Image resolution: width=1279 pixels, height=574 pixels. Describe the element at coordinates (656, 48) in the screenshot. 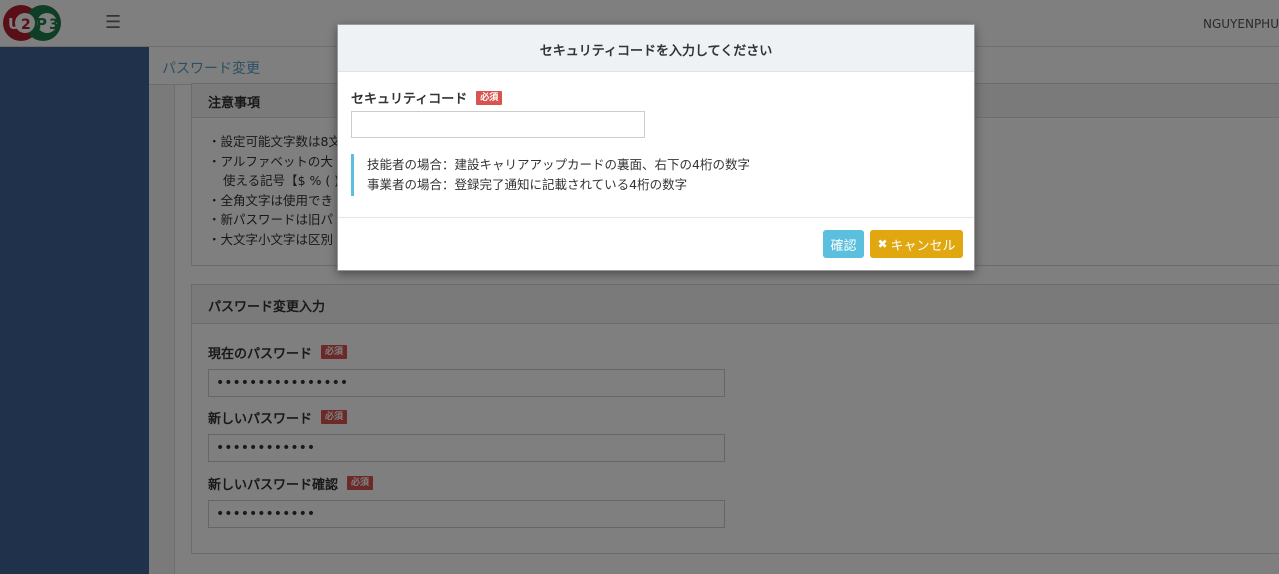

I see `modal-title: セキュリティコードを入力してください` at that location.